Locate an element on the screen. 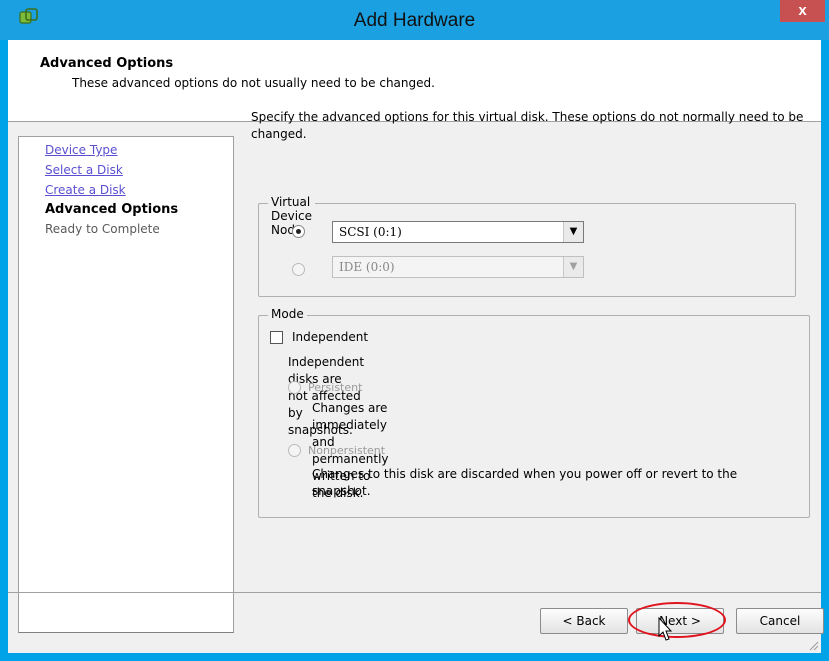 This screenshot has height=661, width=829. step-create-a-disk: Create a Disk is located at coordinates (85, 190).